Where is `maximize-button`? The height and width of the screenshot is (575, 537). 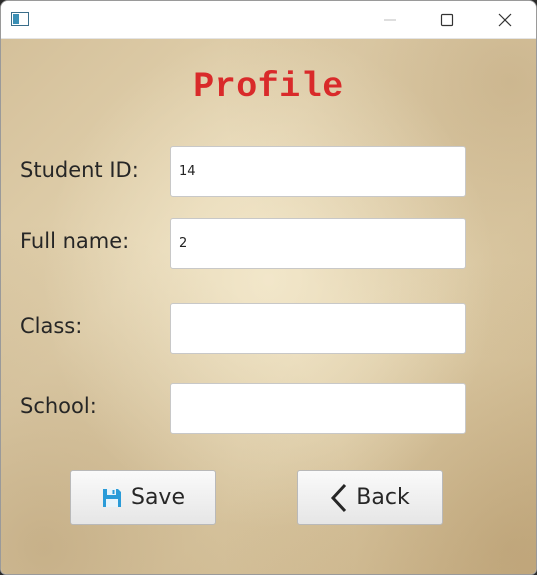
maximize-button is located at coordinates (447, 19).